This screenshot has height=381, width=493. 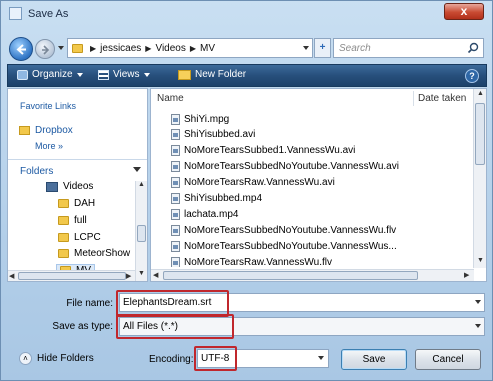 What do you see at coordinates (263, 150) in the screenshot?
I see `file-item: NoMoreTearsSubbed1.VannessWu.avi` at bounding box center [263, 150].